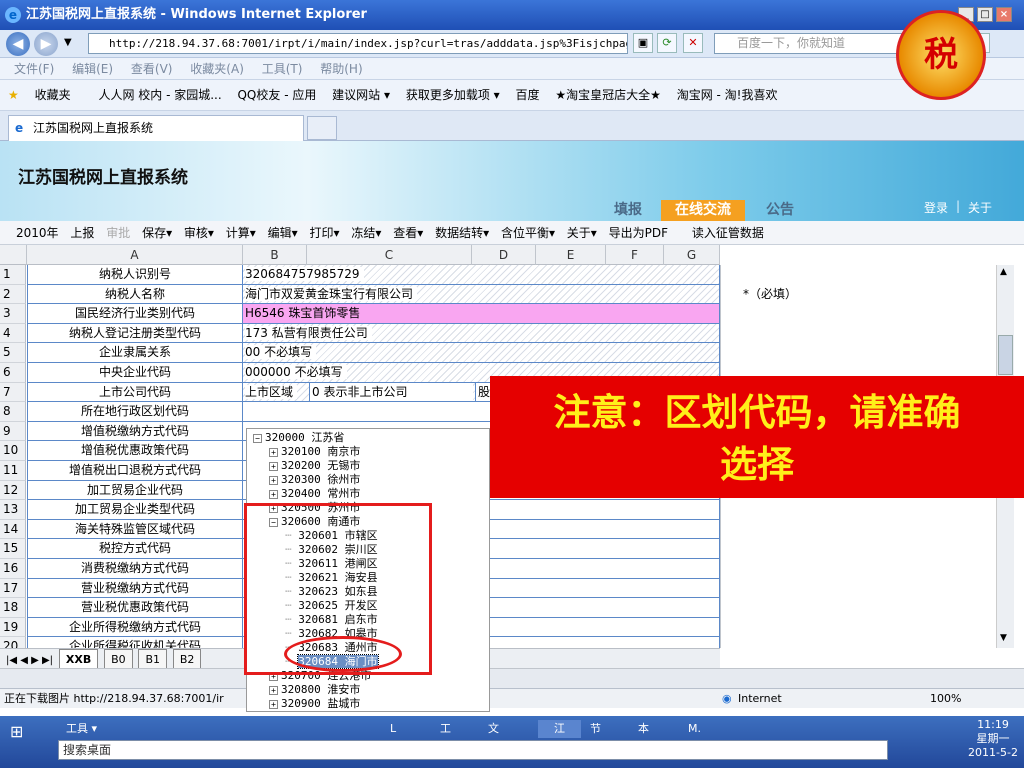 The width and height of the screenshot is (1024, 768). What do you see at coordinates (275, 255) in the screenshot?
I see `column-header-b: B` at bounding box center [275, 255].